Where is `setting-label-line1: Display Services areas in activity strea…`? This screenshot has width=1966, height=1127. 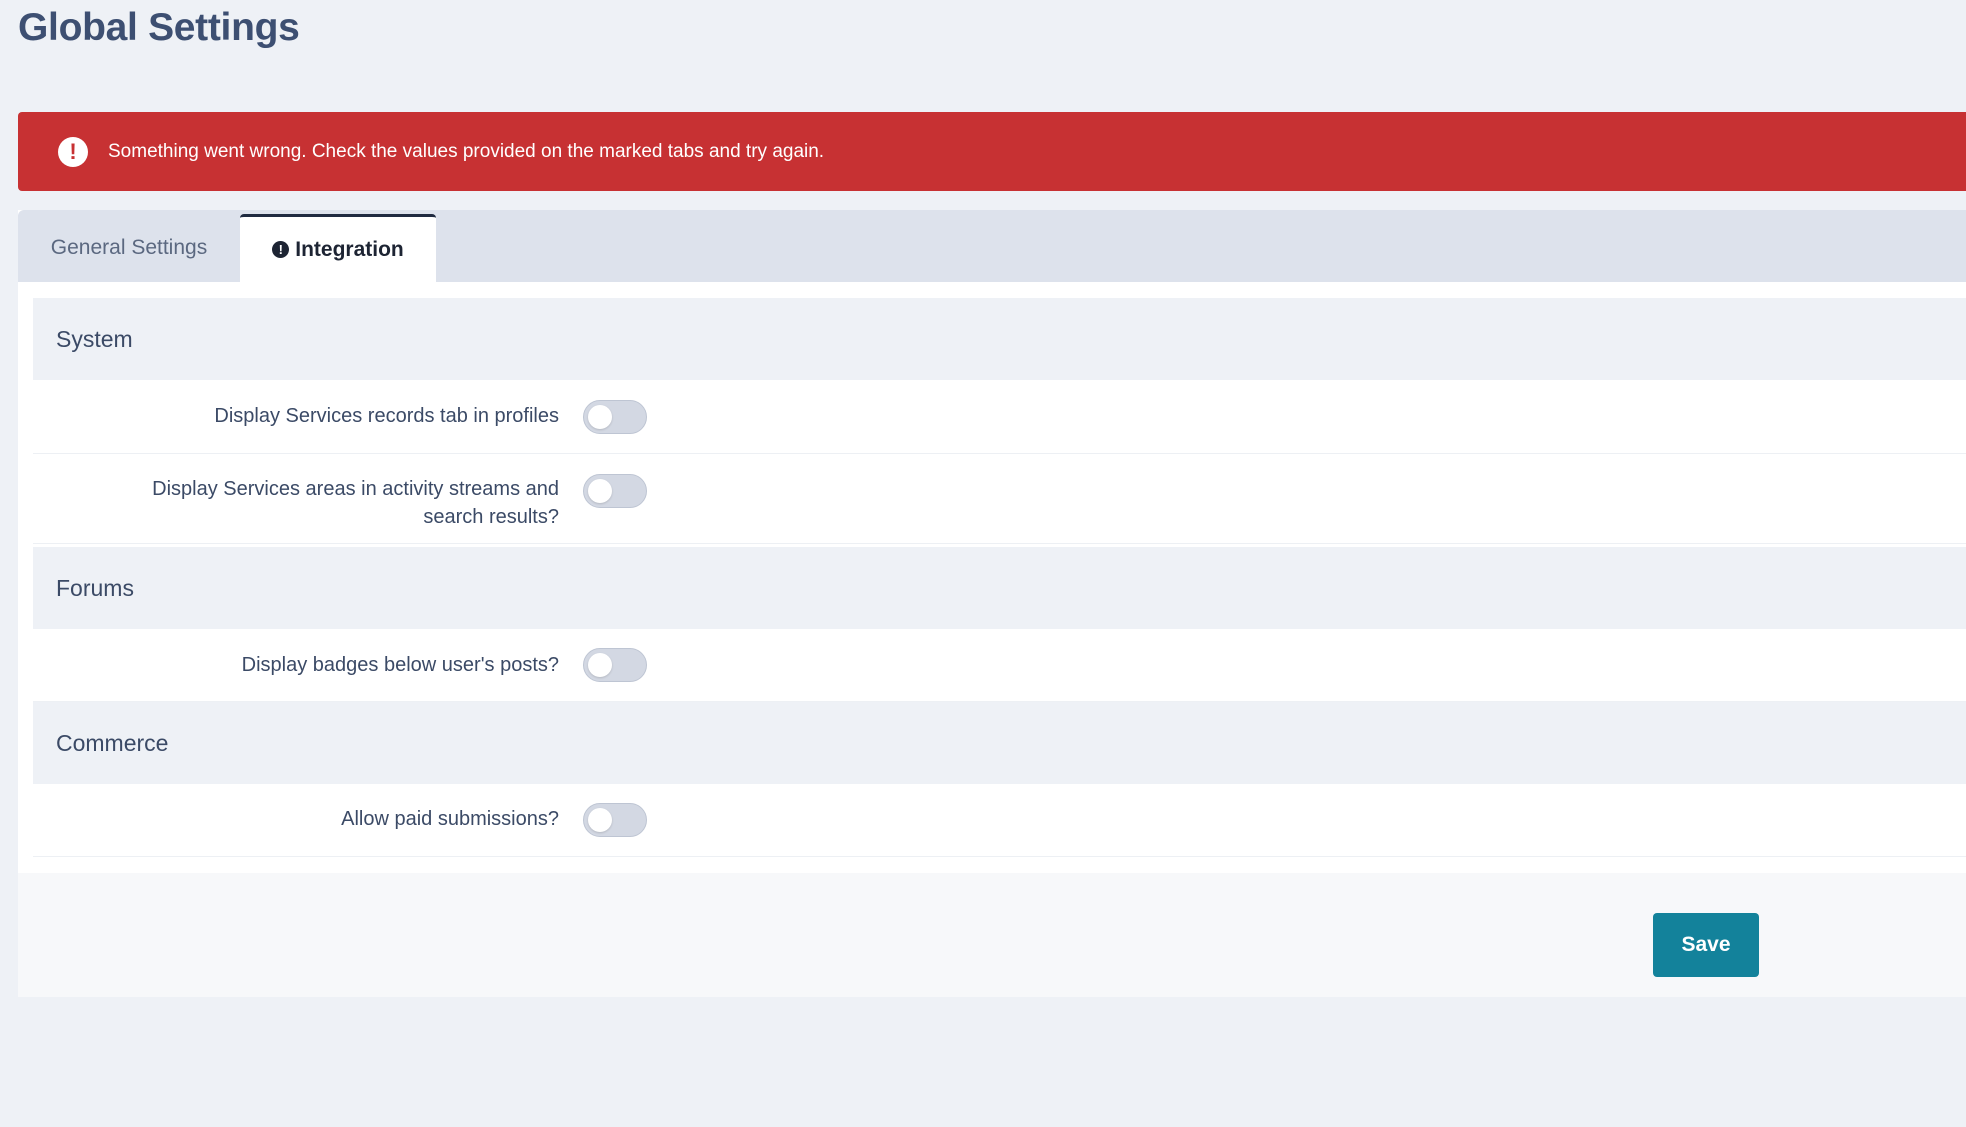
setting-label-line1: Display Services areas in activity strea… is located at coordinates (355, 489).